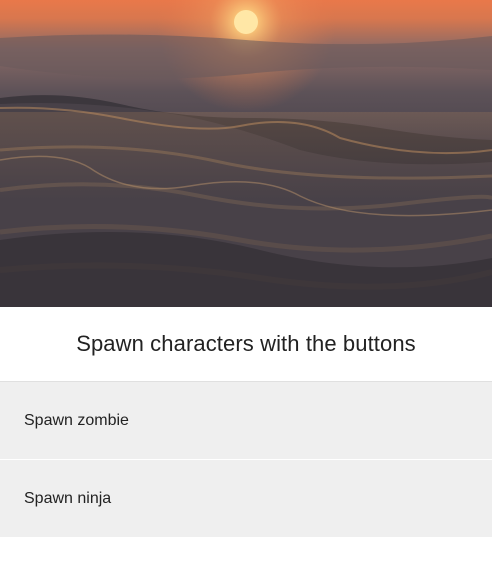 This screenshot has width=492, height=568. I want to click on spawn-zombie-button: Spawn zombie, so click(246, 420).